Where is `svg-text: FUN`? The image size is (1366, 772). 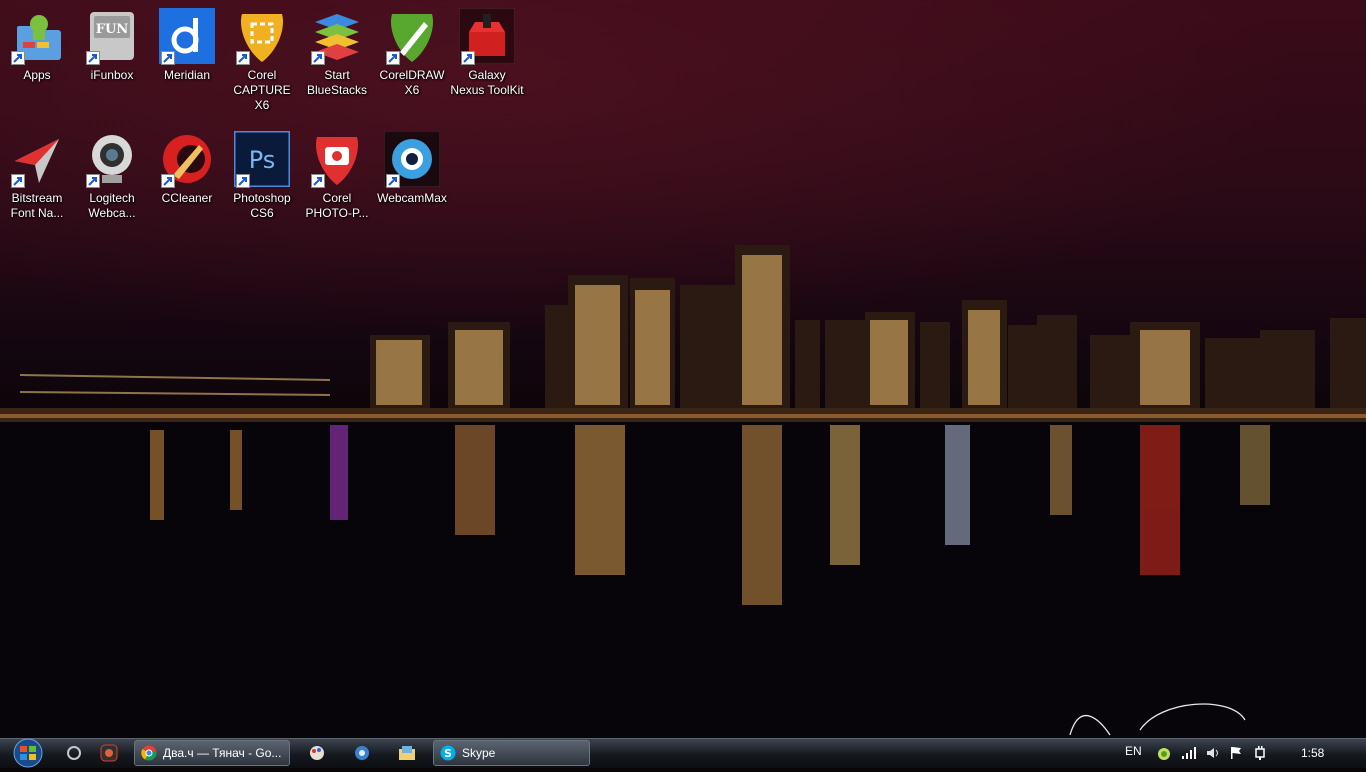 svg-text: FUN is located at coordinates (112, 29).